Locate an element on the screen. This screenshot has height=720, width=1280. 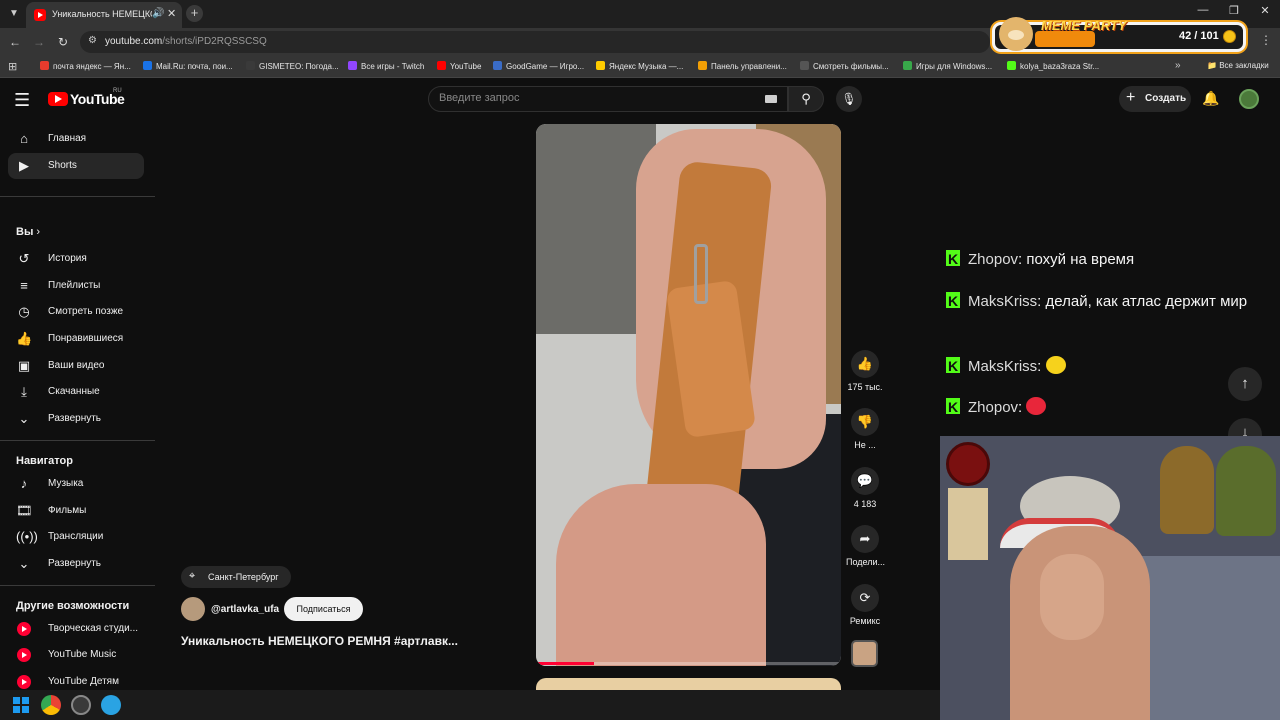
comment-icon: 💬 is located at coordinates (865, 481).